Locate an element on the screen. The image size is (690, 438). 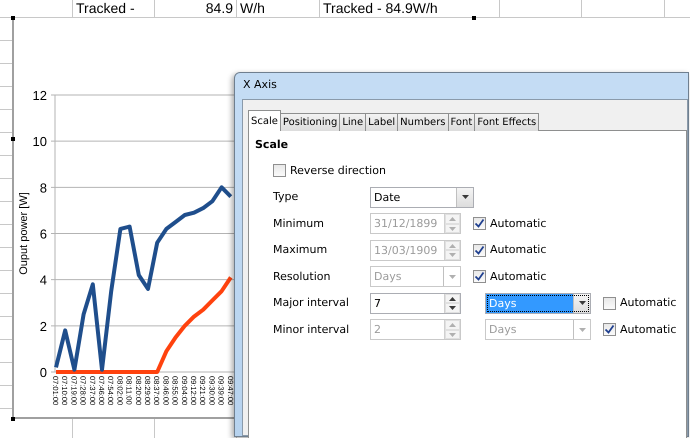
field-label: Type is located at coordinates (286, 197).